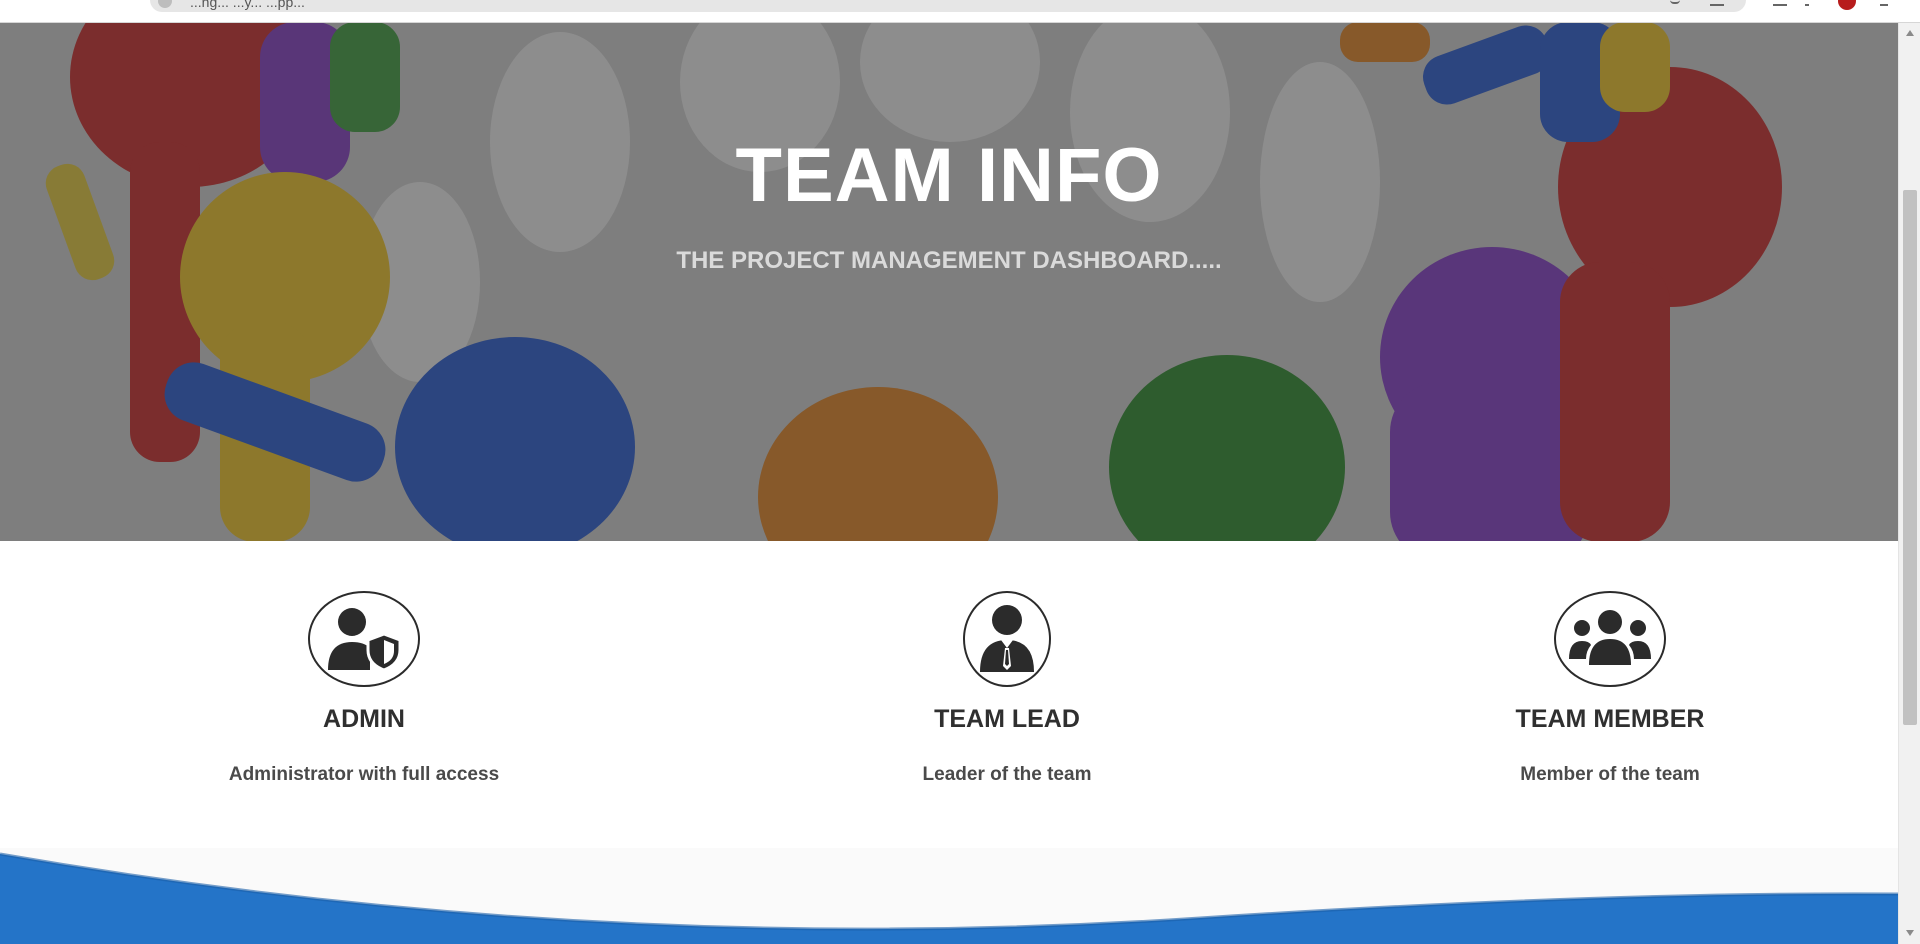 Image resolution: width=1920 pixels, height=944 pixels. I want to click on user-tie-icon, so click(1007, 639).